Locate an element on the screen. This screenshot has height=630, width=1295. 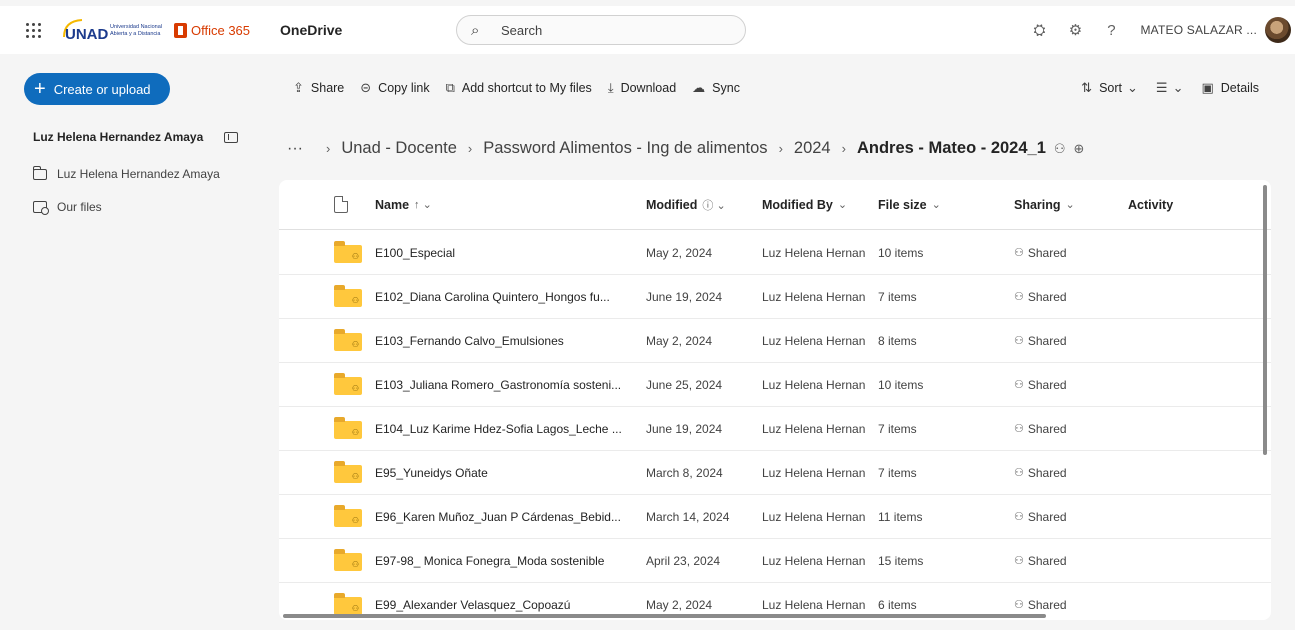
copy-link-button: ⊝ Copy link is located at coordinates (394, 88).